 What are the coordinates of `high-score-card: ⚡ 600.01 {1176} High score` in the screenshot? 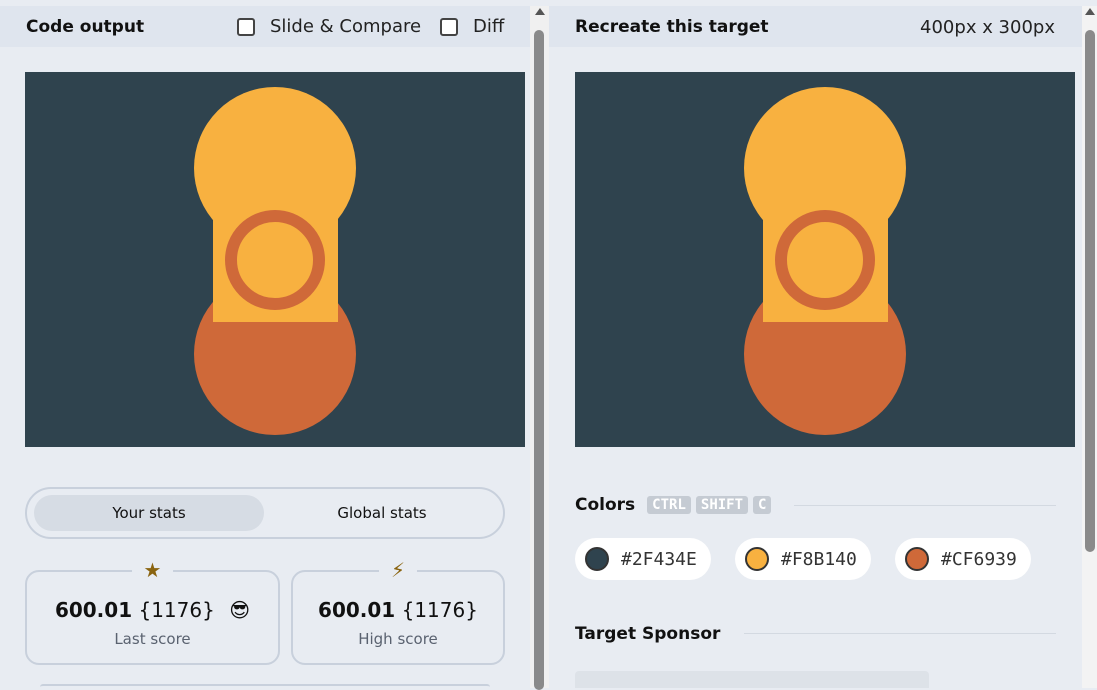 It's located at (398, 612).